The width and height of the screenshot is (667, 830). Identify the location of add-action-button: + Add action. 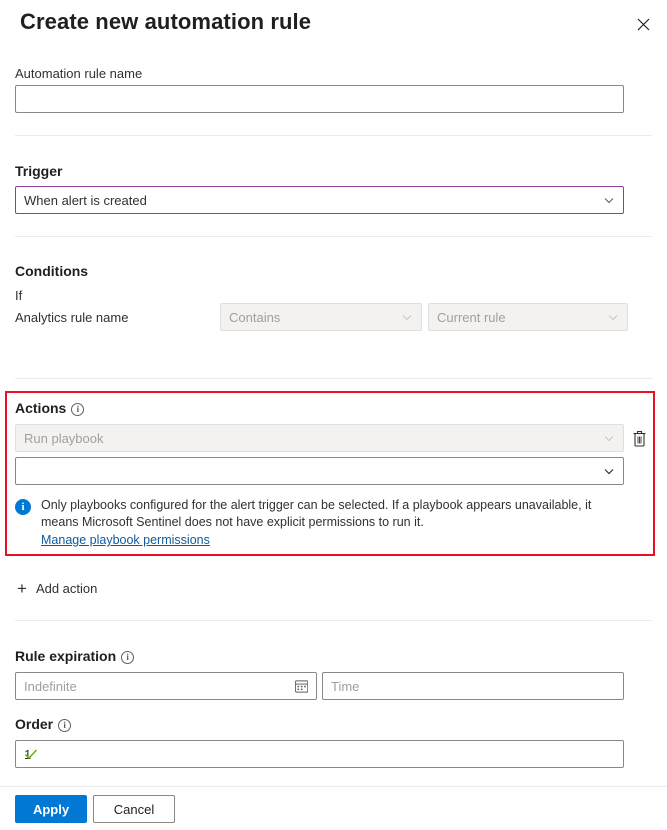
(57, 588).